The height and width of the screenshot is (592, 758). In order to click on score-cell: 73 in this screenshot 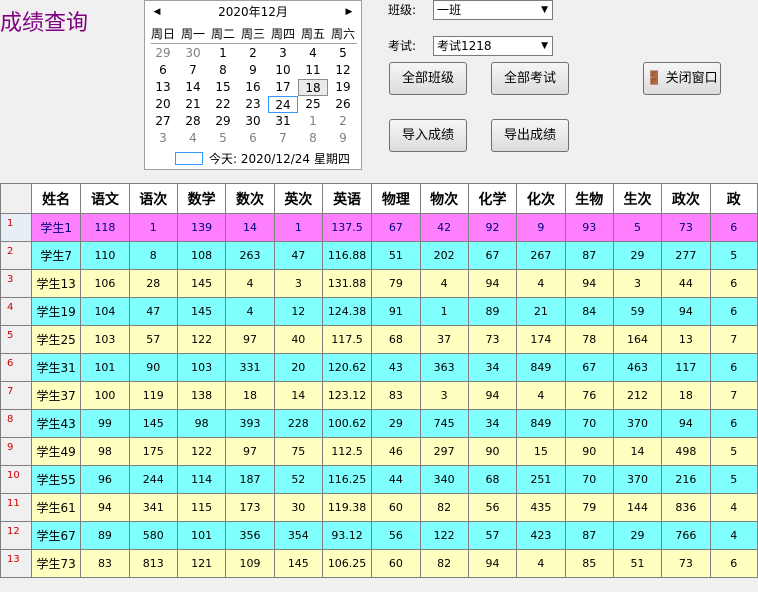, I will do `click(686, 563)`.